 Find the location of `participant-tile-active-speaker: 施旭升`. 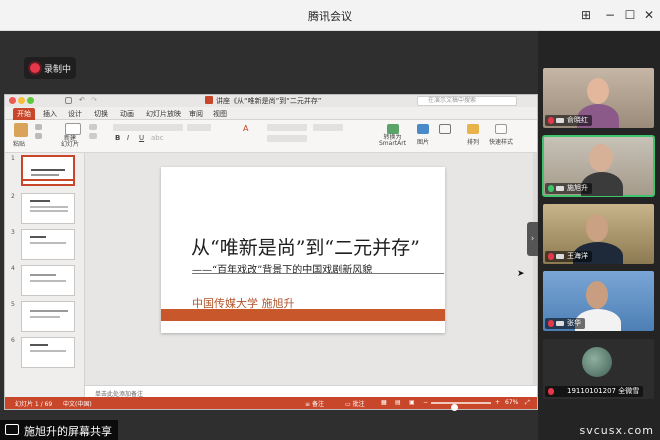

participant-tile-active-speaker: 施旭升 is located at coordinates (598, 166).